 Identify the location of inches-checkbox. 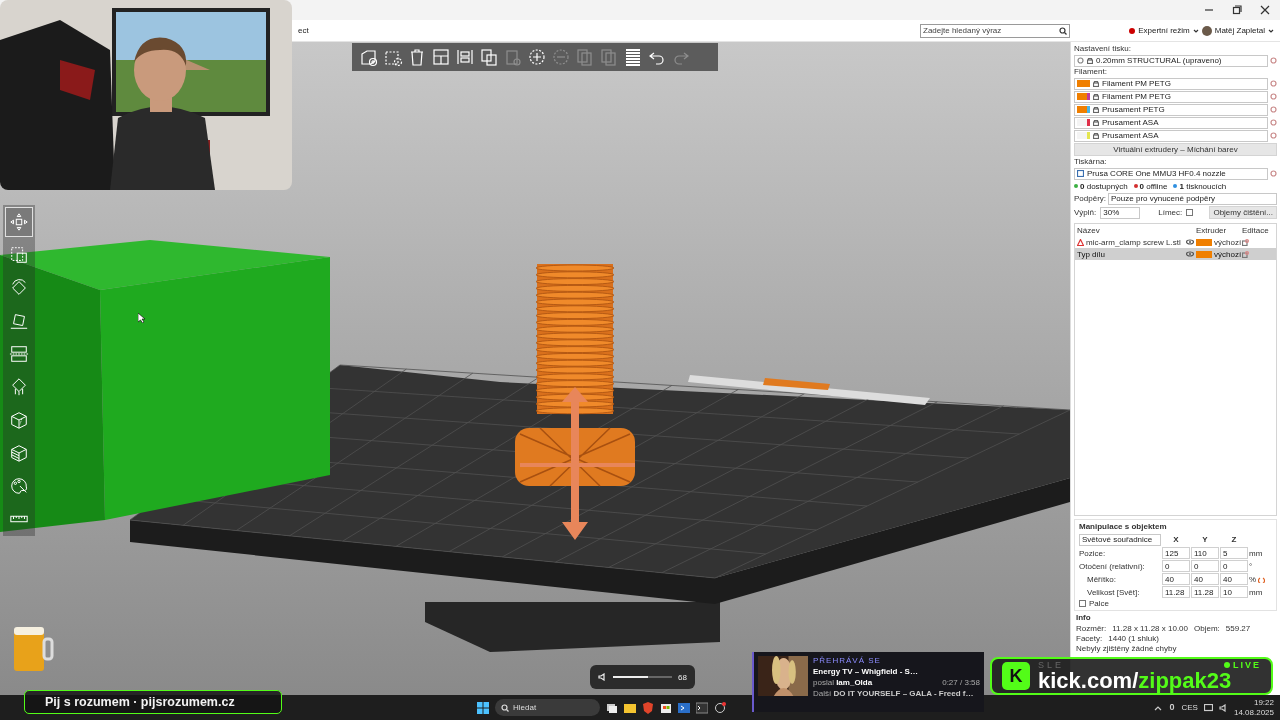
(1082, 603).